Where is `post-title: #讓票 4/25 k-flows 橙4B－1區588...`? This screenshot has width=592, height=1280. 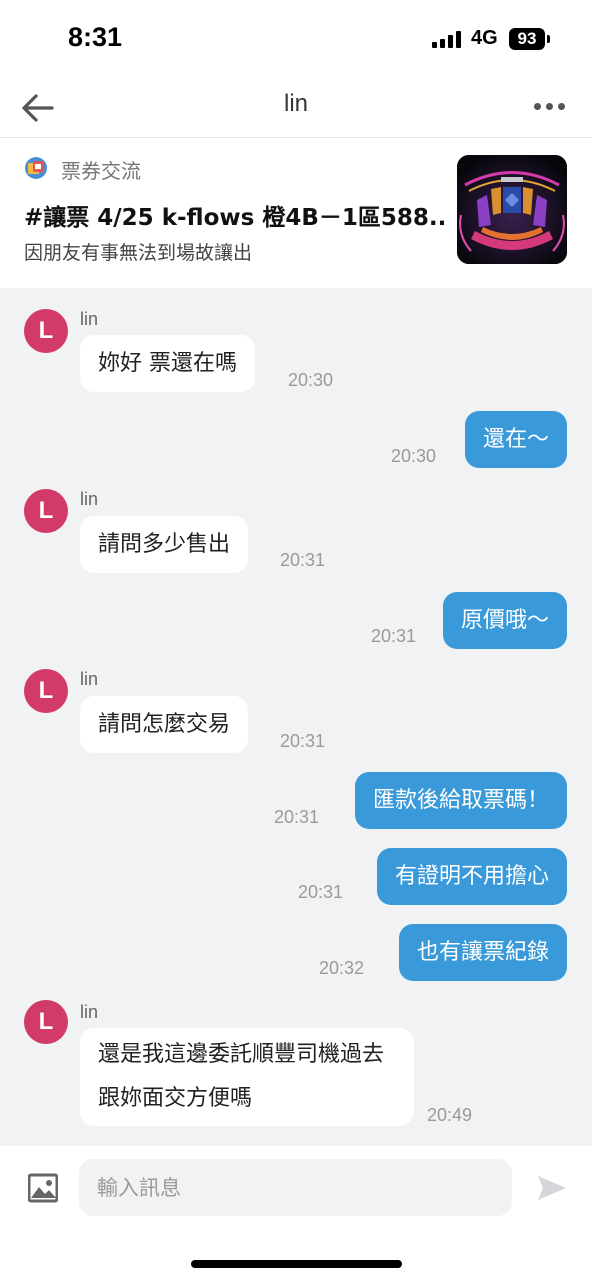
post-title: #讓票 4/25 k-flows 橙4B－1區588... is located at coordinates (234, 218).